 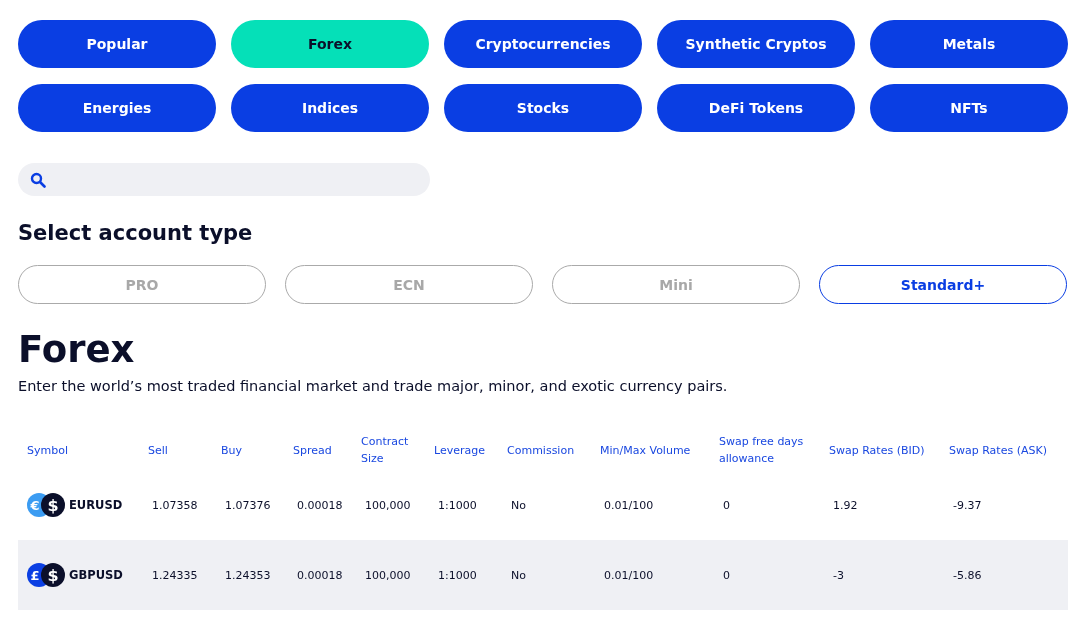 I want to click on search-icon, so click(x=38, y=179).